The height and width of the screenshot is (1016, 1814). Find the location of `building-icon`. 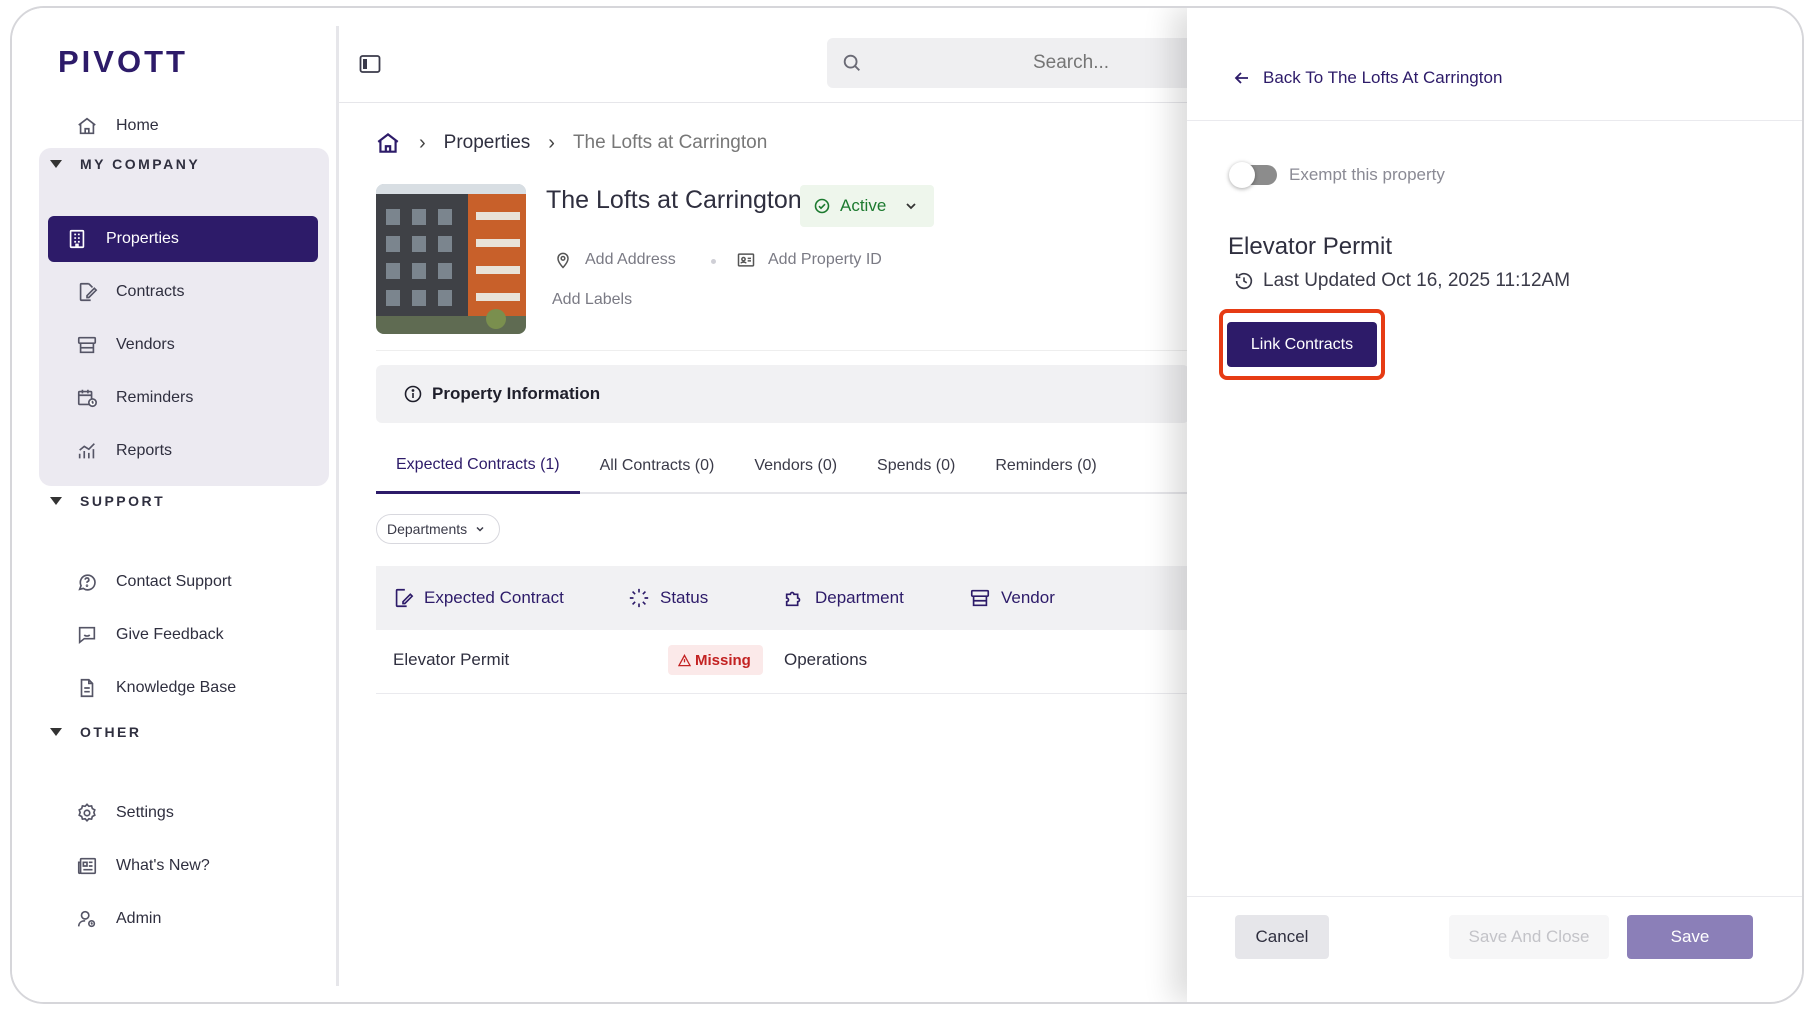

building-icon is located at coordinates (77, 239).